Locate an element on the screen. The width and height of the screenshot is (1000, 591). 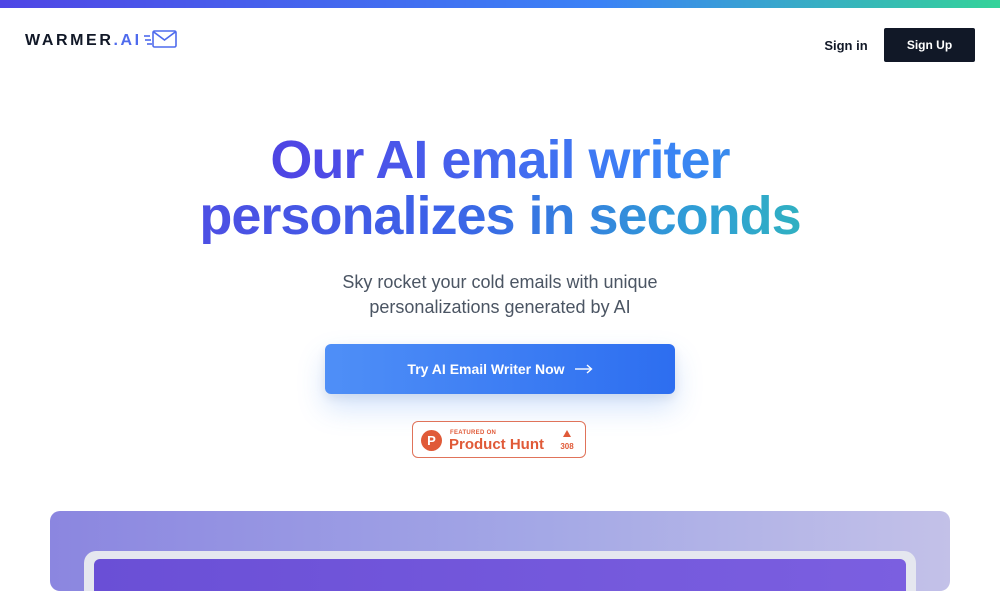
product-showcase is located at coordinates (500, 551).